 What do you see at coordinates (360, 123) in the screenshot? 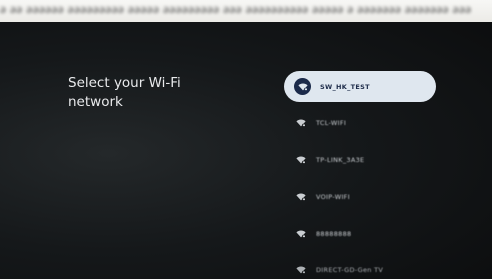
I see `network-item-tcl-wifi: TCL-WIFI` at bounding box center [360, 123].